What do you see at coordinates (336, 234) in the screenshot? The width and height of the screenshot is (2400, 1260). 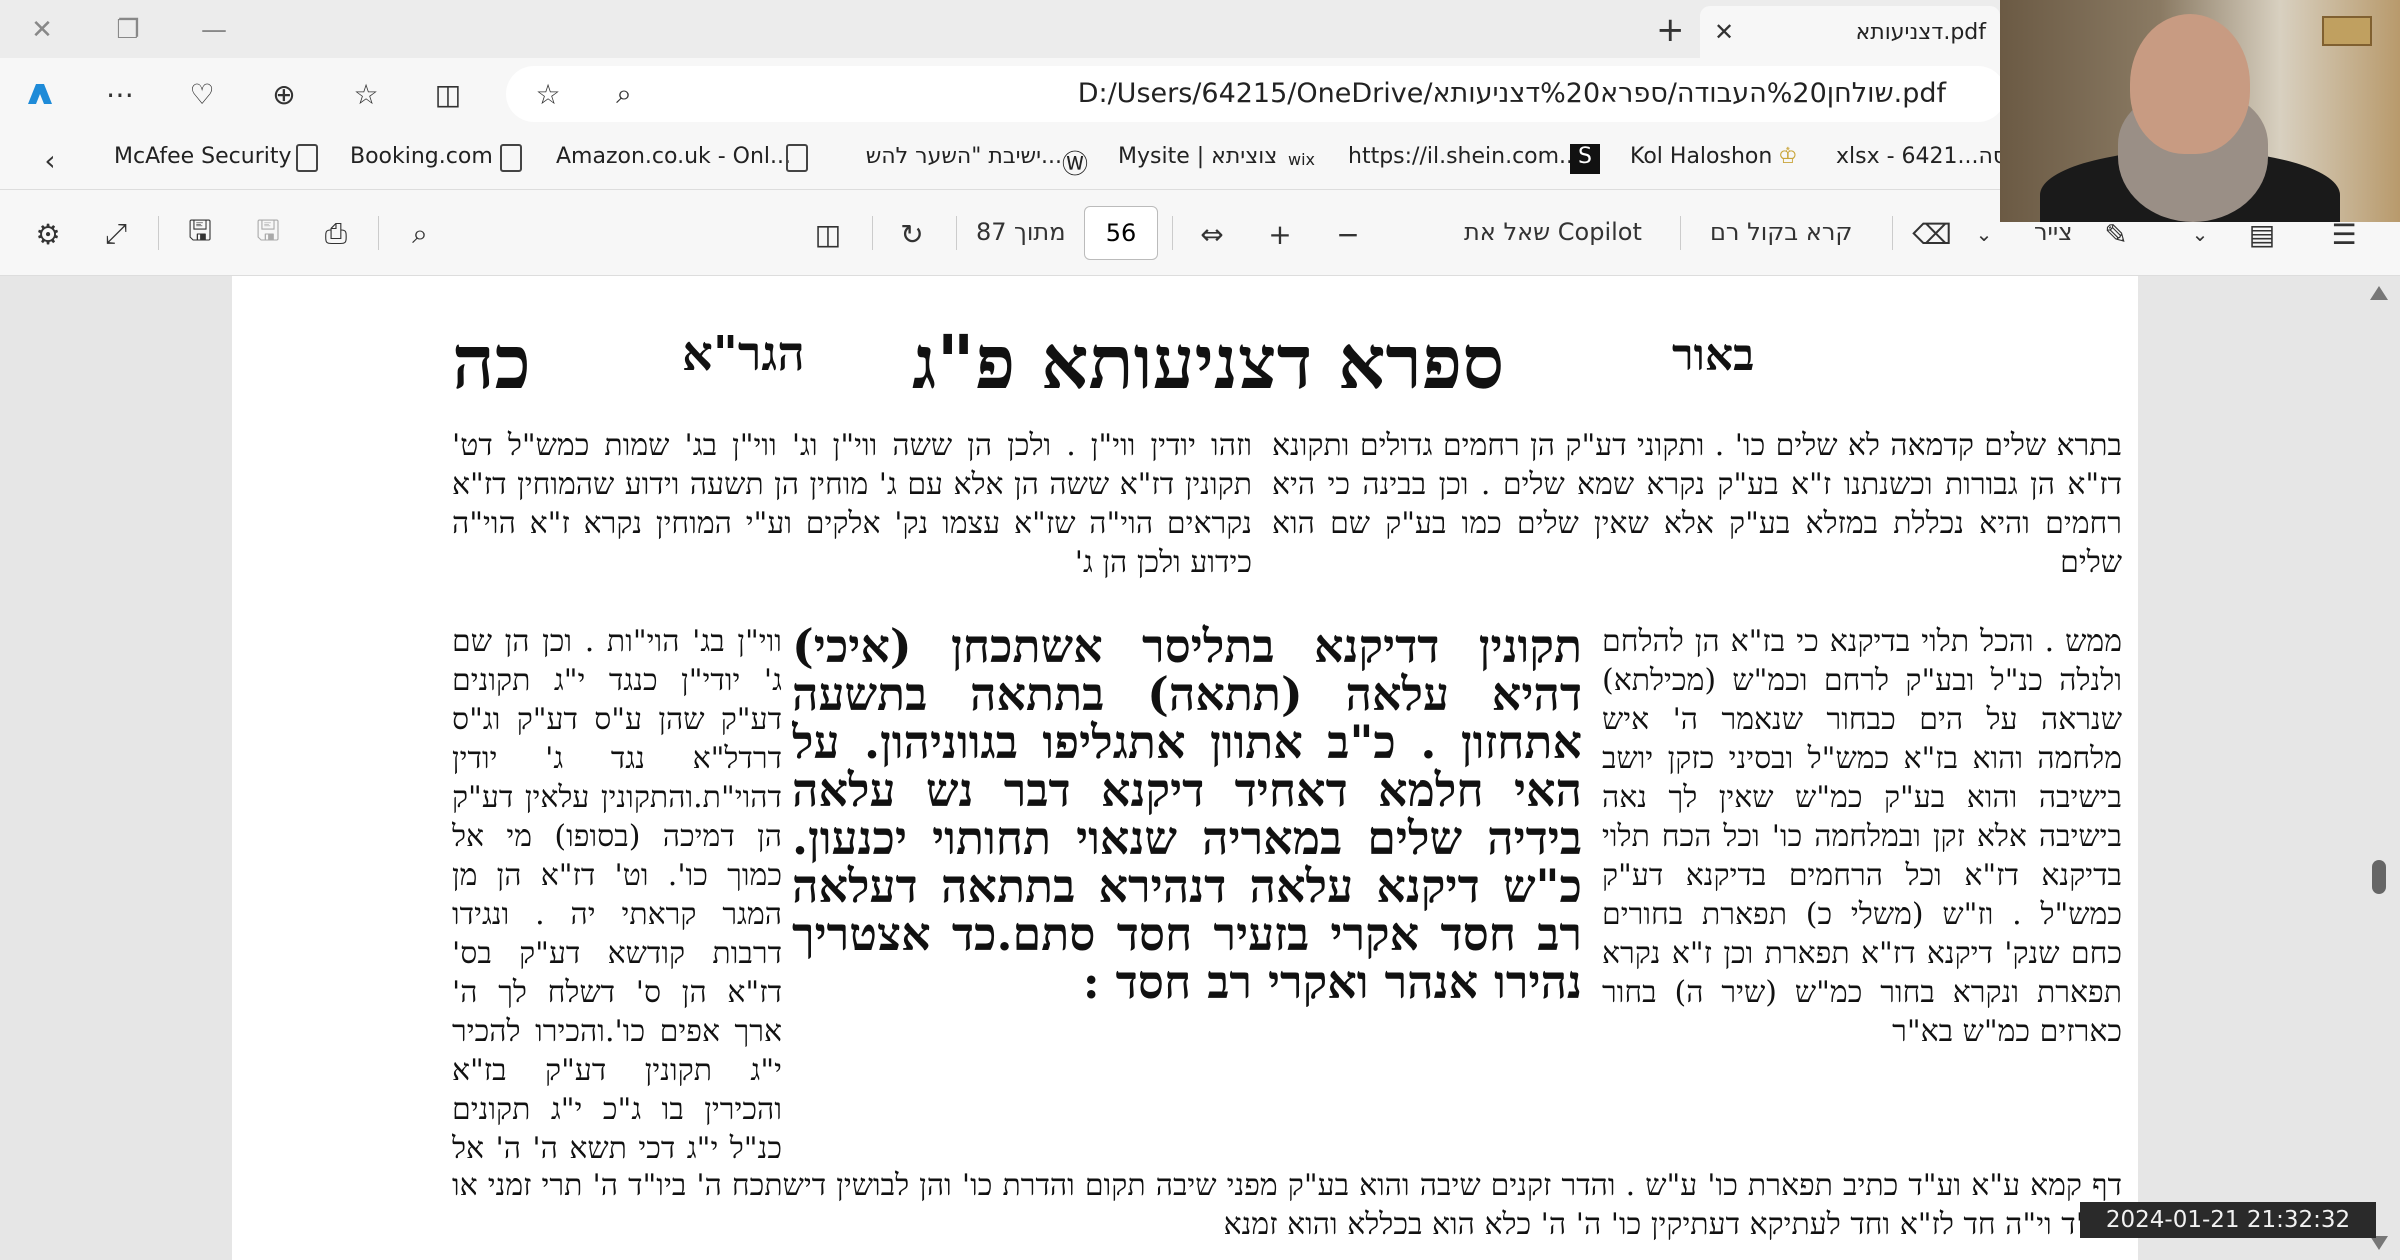 I see `print-icon: ⎙` at bounding box center [336, 234].